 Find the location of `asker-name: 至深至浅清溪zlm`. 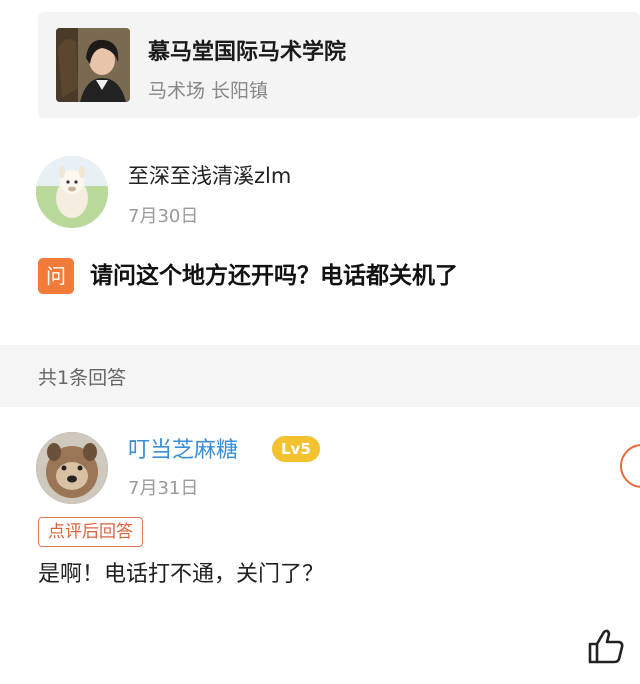

asker-name: 至深至浅清溪zlm is located at coordinates (209, 175).